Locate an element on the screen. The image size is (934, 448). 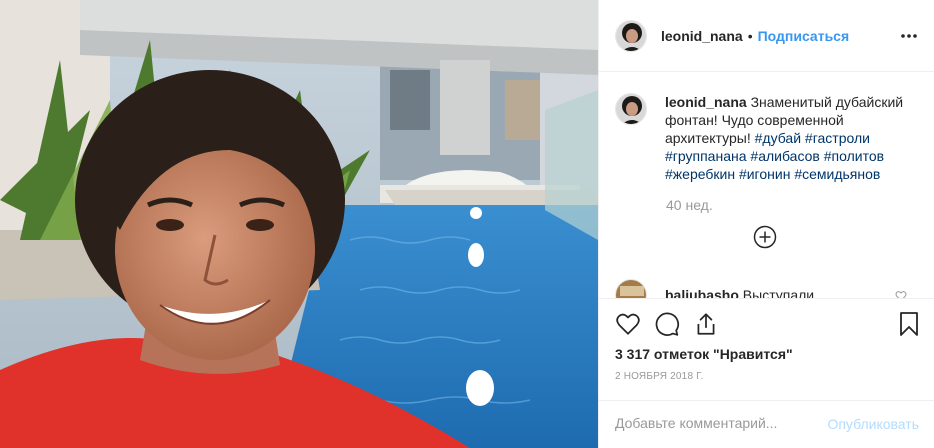
comment-heart-icon is located at coordinates (901, 294).